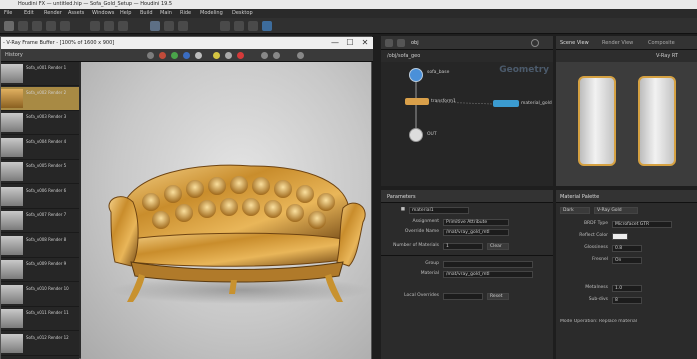 This screenshot has width=697, height=359. I want to click on reset-button: Reset, so click(498, 296).